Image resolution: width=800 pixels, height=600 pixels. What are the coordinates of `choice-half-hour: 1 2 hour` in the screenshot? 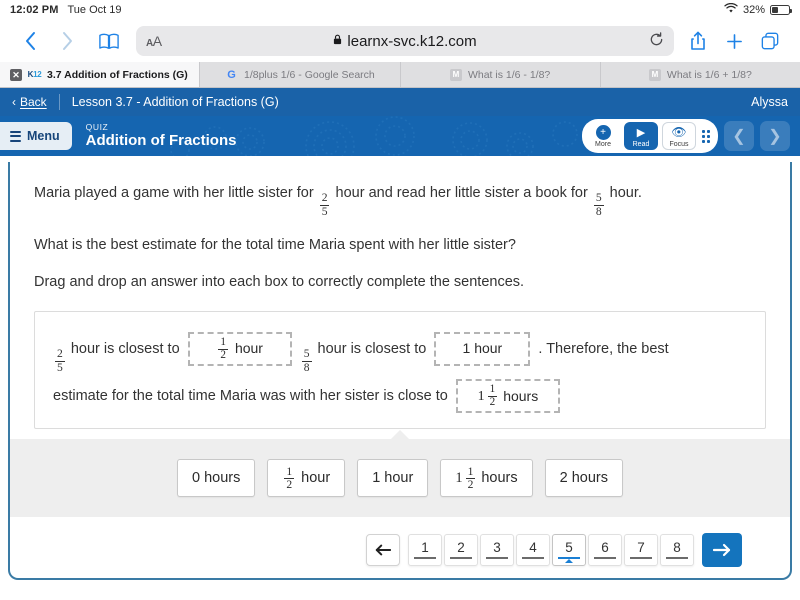 It's located at (306, 478).